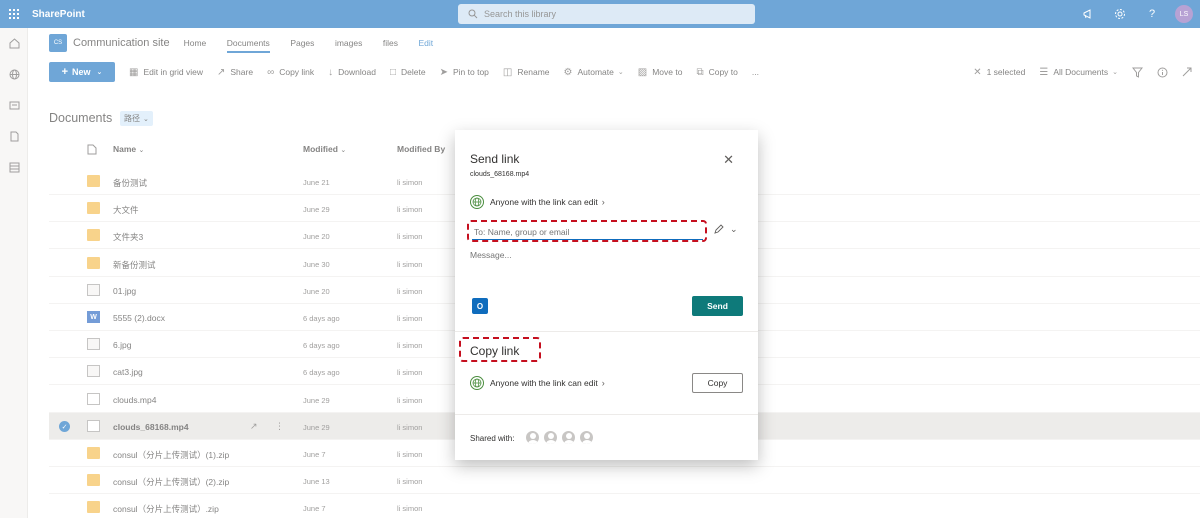 This screenshot has width=1200, height=518. I want to click on outlook-letter: O, so click(480, 306).